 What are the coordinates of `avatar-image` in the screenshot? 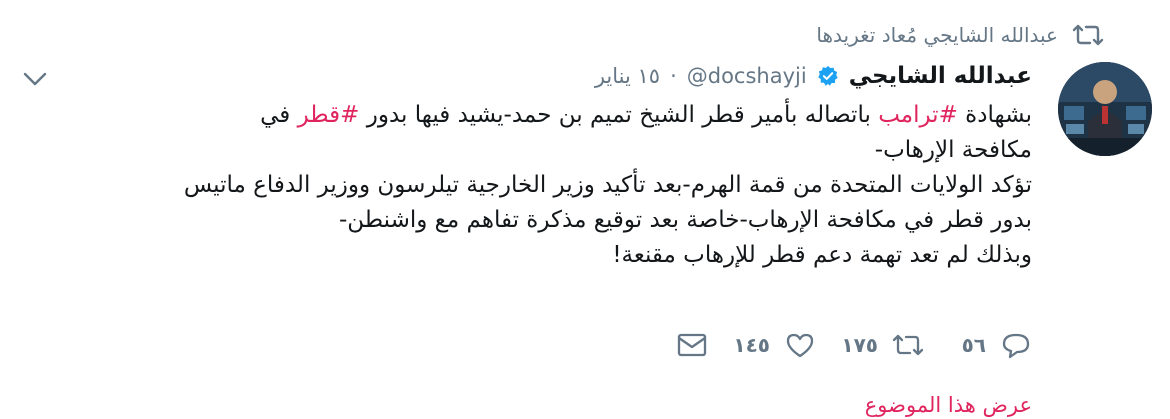 It's located at (1105, 109).